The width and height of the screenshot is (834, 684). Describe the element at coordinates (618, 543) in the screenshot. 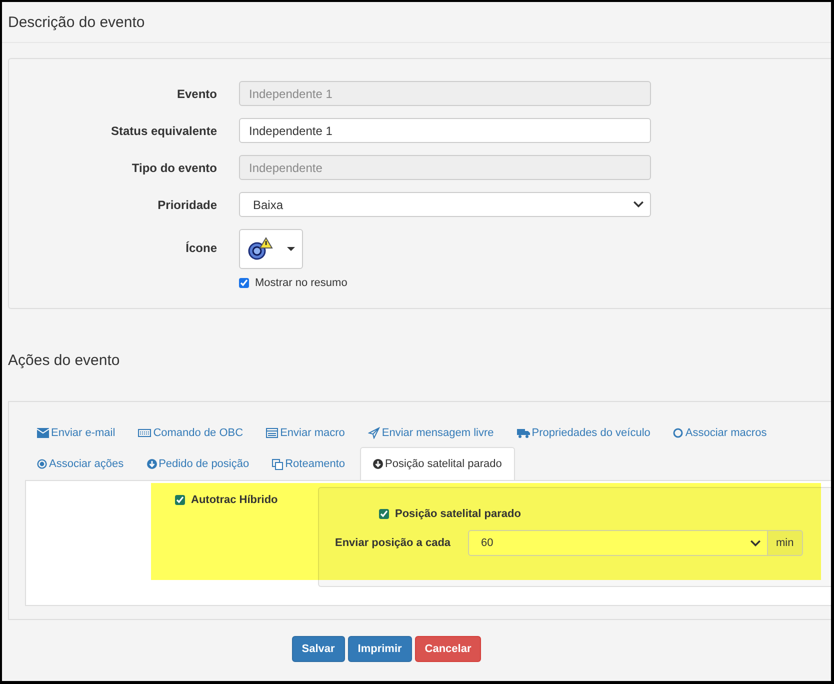

I see `select-field: 60` at that location.